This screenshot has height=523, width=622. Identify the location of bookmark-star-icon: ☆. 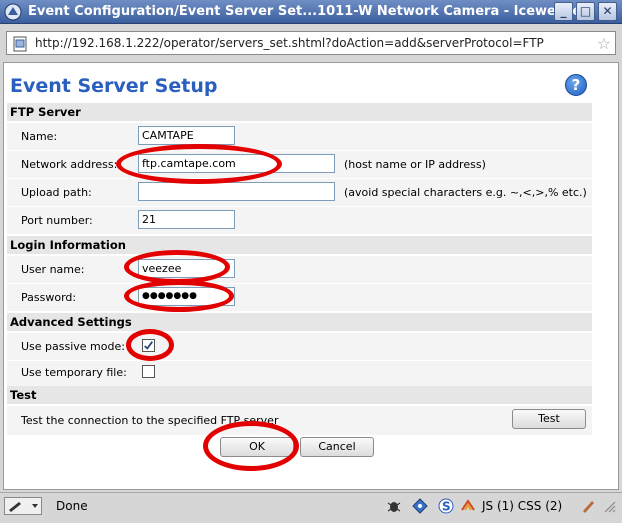
(604, 43).